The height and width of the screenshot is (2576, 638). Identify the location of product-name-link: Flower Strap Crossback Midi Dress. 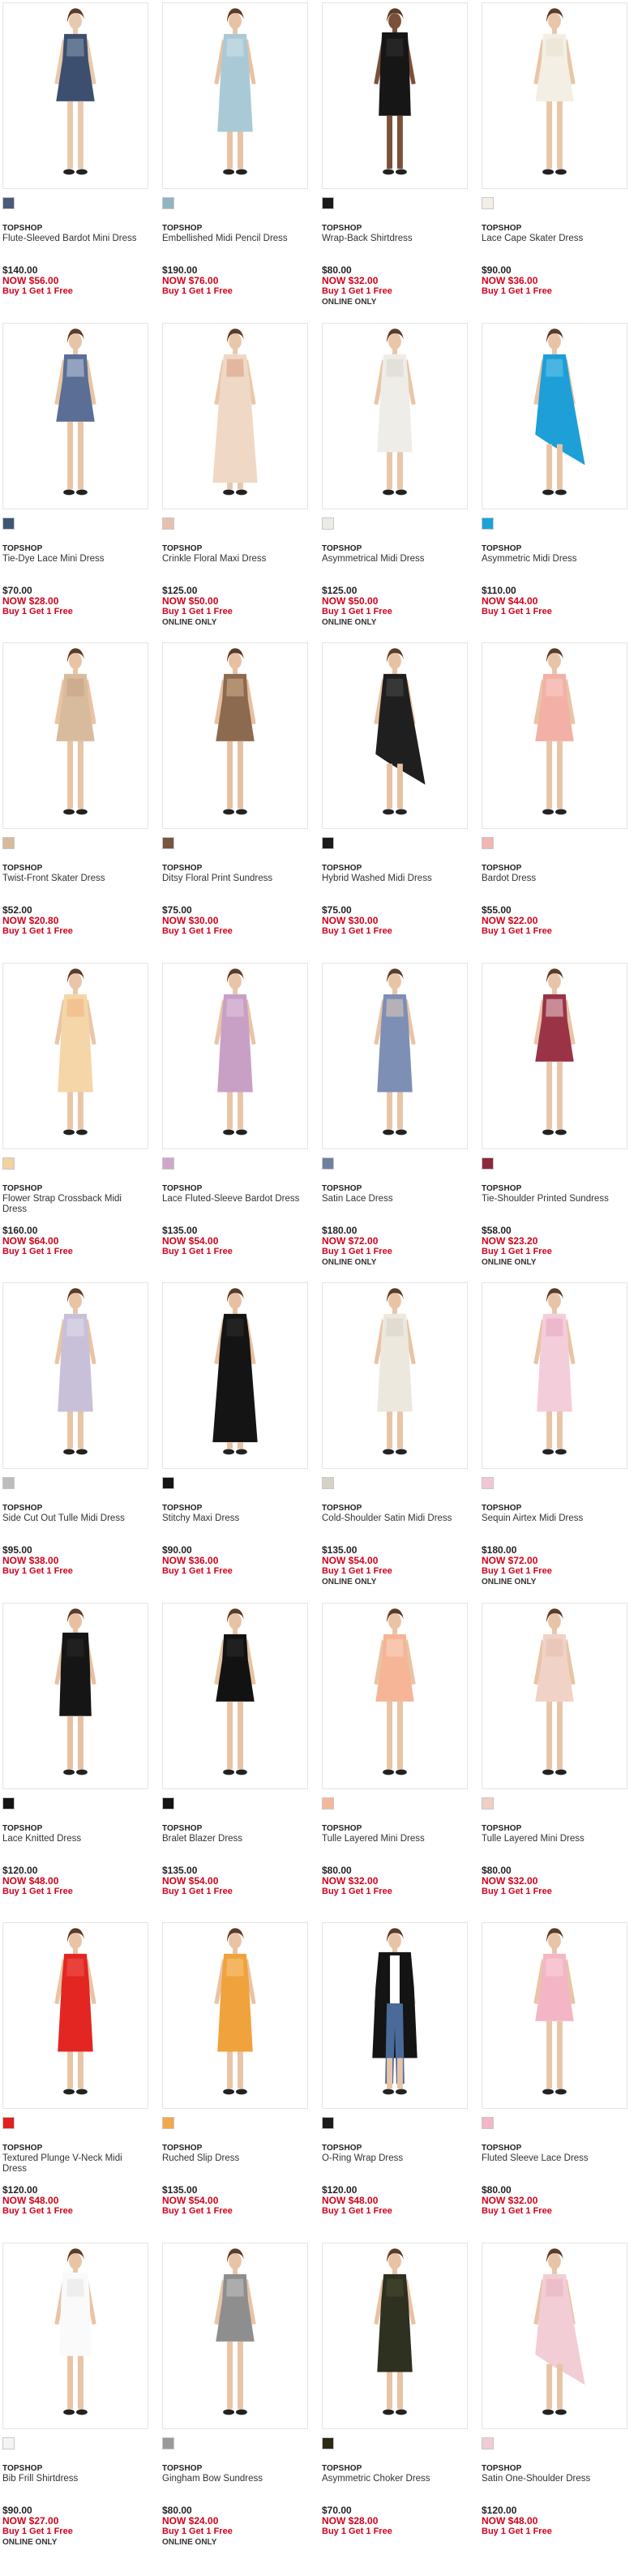
(75, 1204).